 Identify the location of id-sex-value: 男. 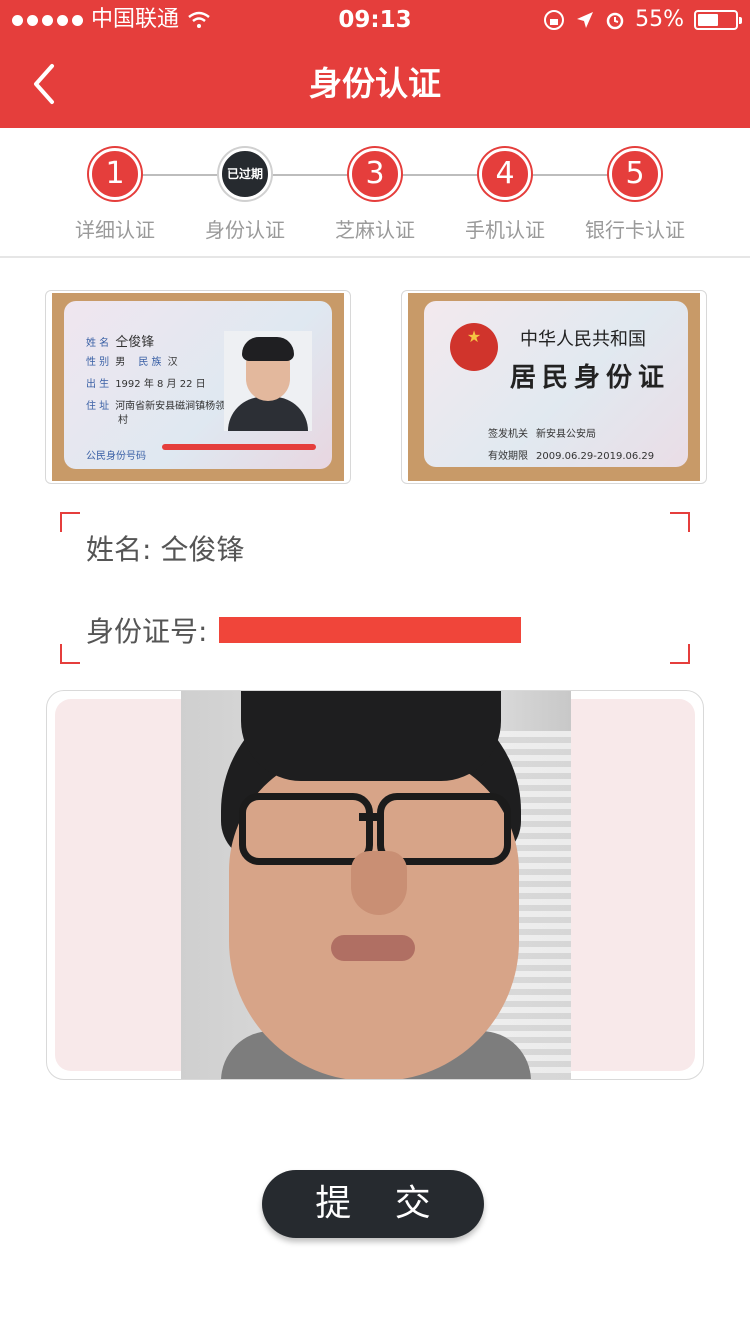
(120, 362).